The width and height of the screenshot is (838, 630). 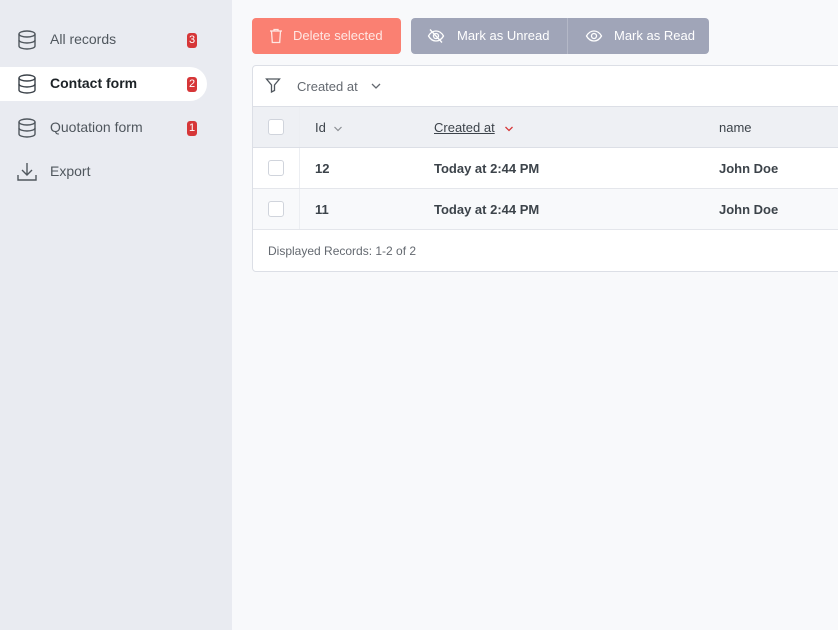 I want to click on sidebar-item-label: Export, so click(x=70, y=171).